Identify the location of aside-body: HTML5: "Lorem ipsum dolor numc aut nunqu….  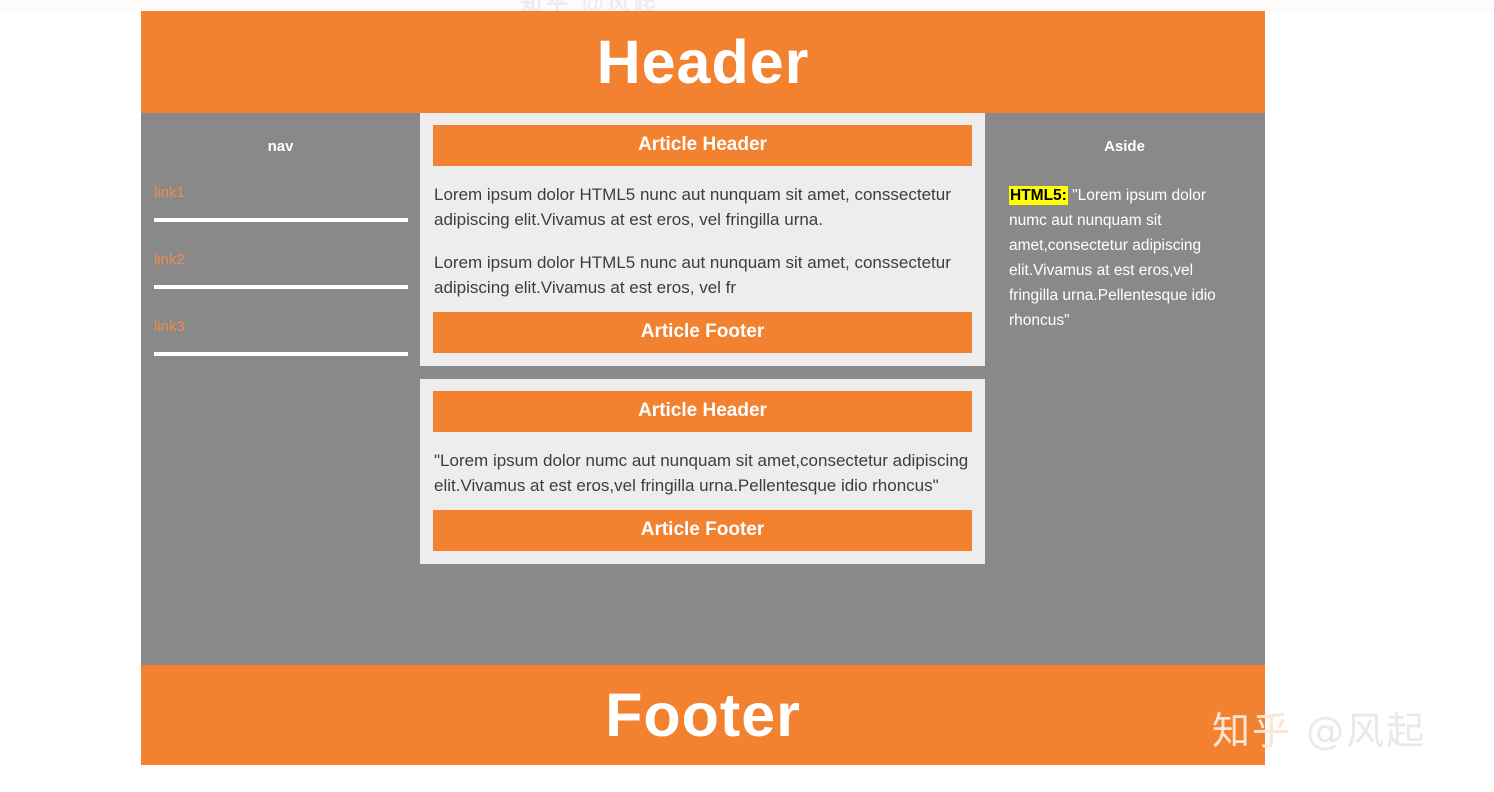
(1124, 258).